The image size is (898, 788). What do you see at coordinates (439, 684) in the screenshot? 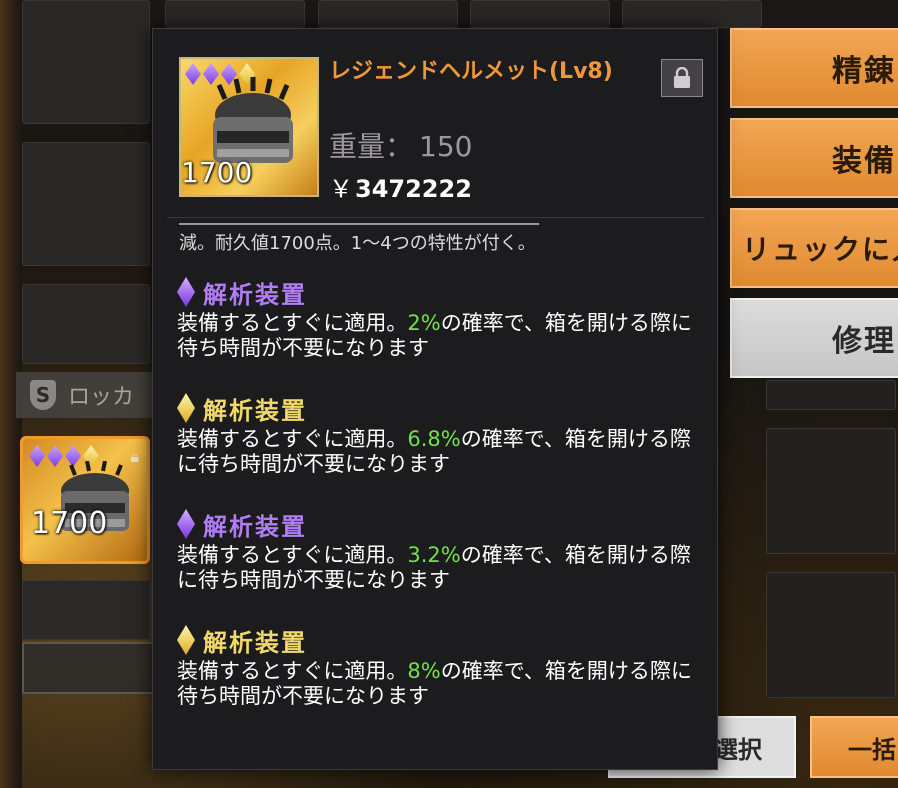
I see `trait-description: 装備するとすぐに適用。8%の確率で、箱を開ける際に待ち時間が不要になります` at bounding box center [439, 684].